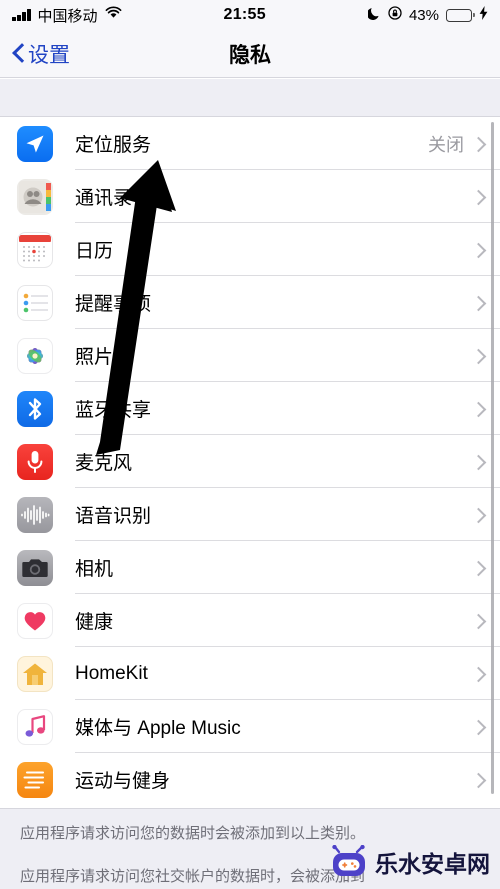 The width and height of the screenshot is (500, 889). What do you see at coordinates (423, 15) in the screenshot?
I see `battery-percent-label: 43%` at bounding box center [423, 15].